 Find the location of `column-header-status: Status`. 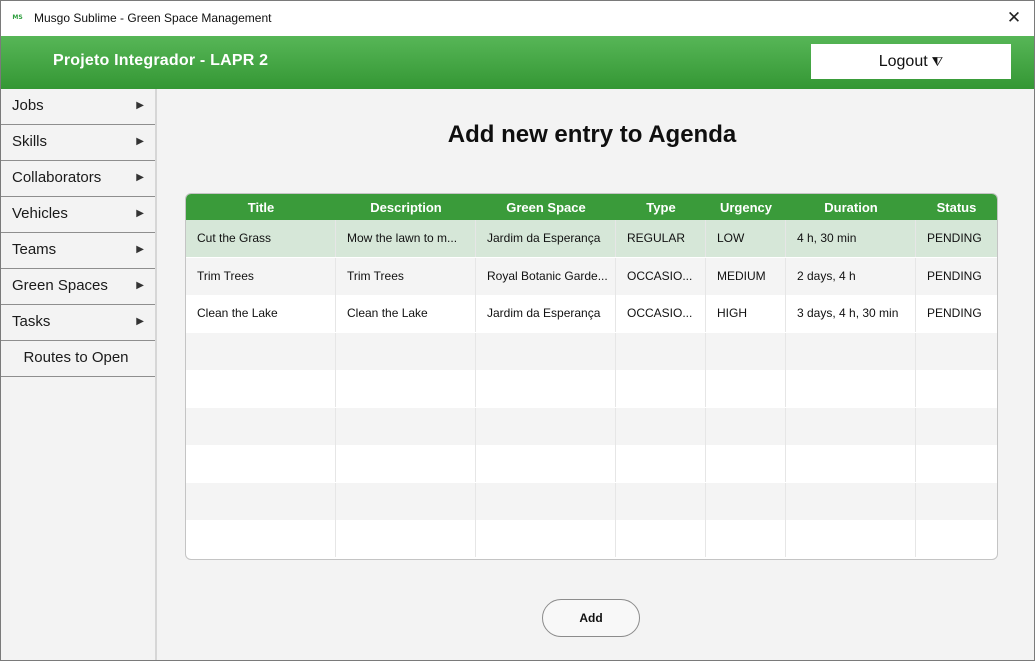

column-header-status: Status is located at coordinates (956, 207).